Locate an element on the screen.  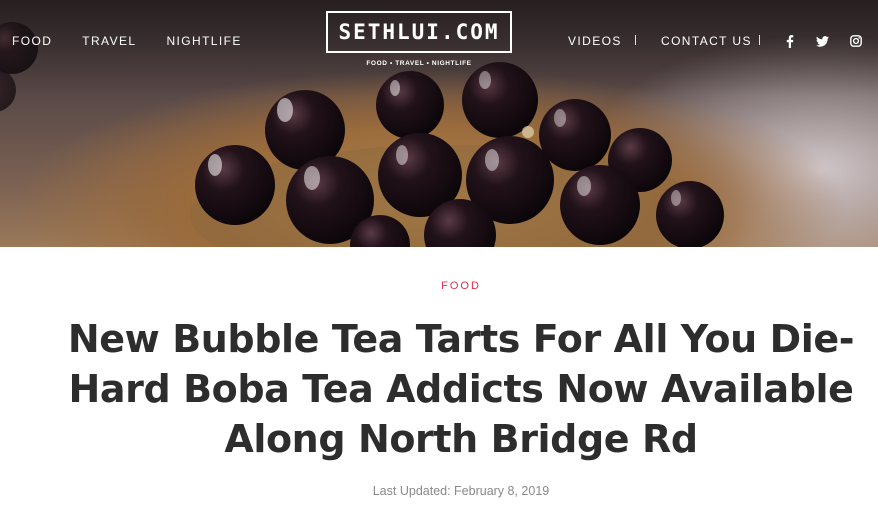
logo-wordmark: SETHLUI.COM is located at coordinates (419, 32).